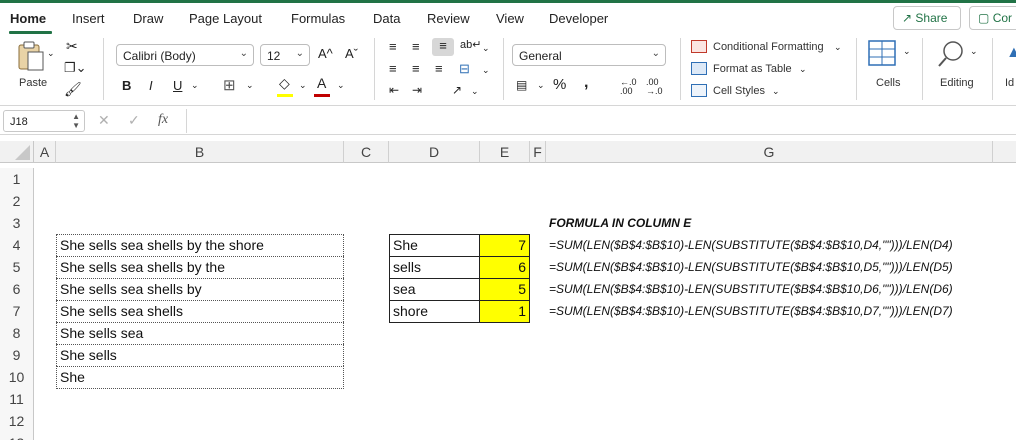  What do you see at coordinates (586, 83) in the screenshot?
I see `comma-style-button: ,` at bounding box center [586, 83].